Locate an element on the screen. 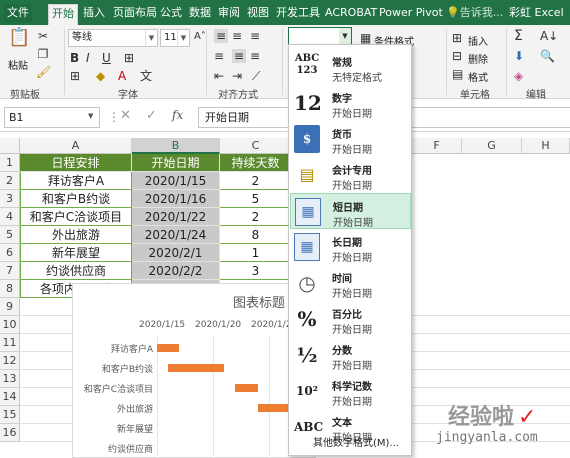 Image resolution: width=570 pixels, height=458 pixels. table-cell: 8 is located at coordinates (256, 235).